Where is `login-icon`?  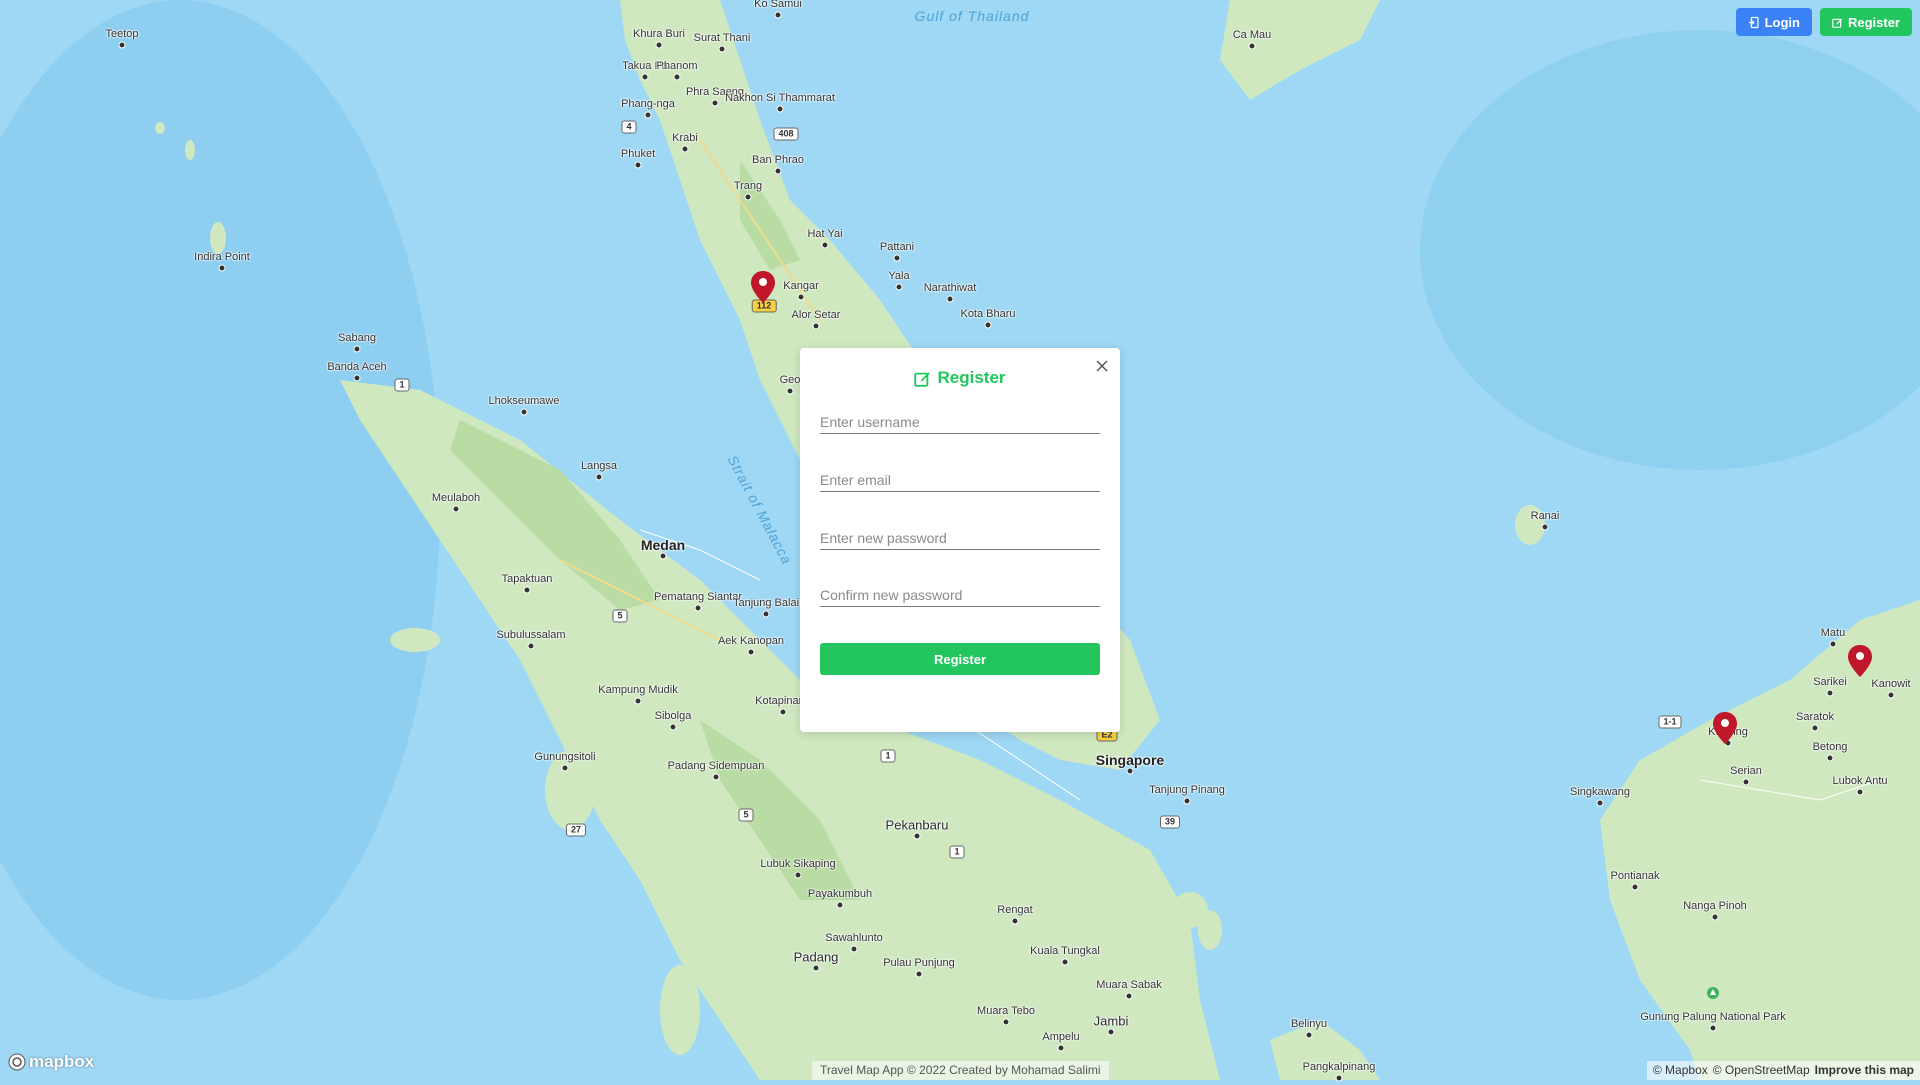 login-icon is located at coordinates (1753, 22).